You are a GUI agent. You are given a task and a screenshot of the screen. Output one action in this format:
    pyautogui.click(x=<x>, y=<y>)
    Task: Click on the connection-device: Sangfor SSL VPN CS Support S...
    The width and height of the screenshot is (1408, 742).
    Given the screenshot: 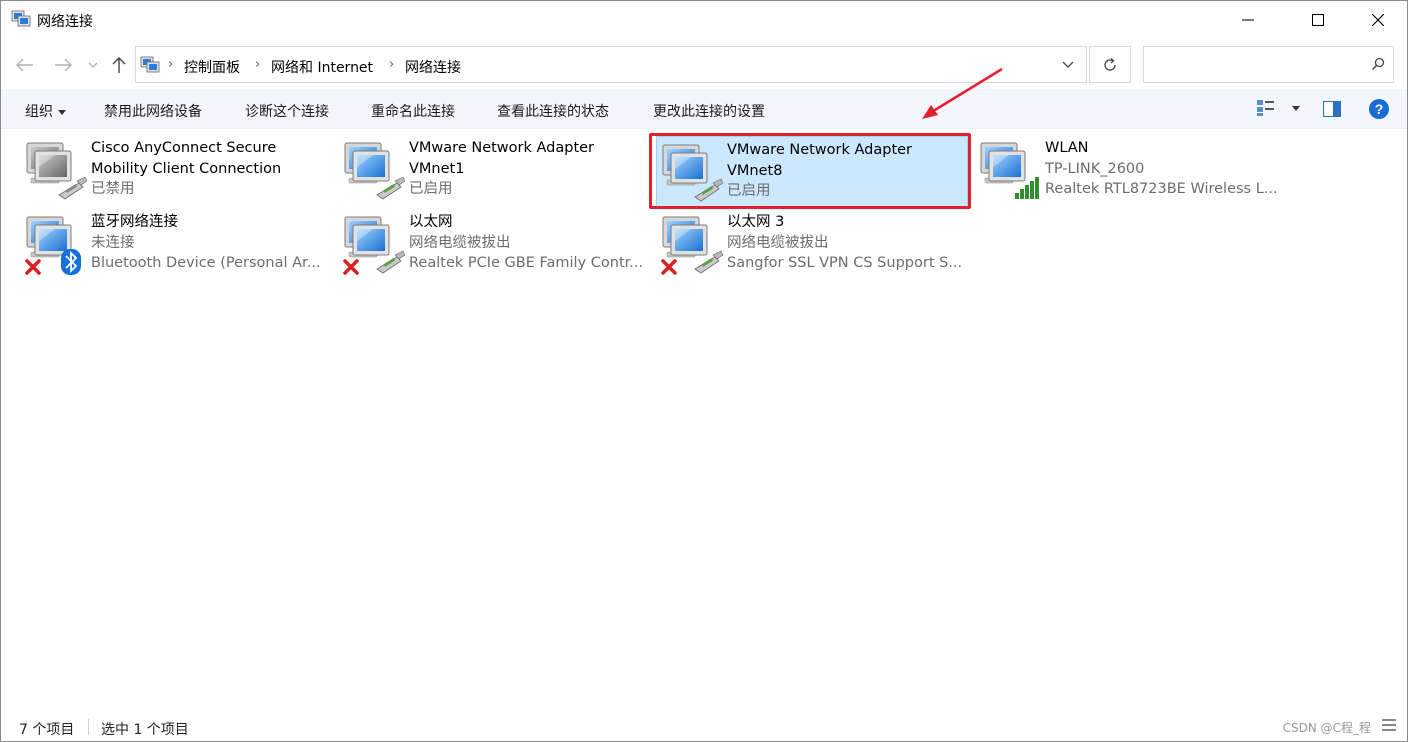 What is the action you would take?
    pyautogui.click(x=845, y=263)
    